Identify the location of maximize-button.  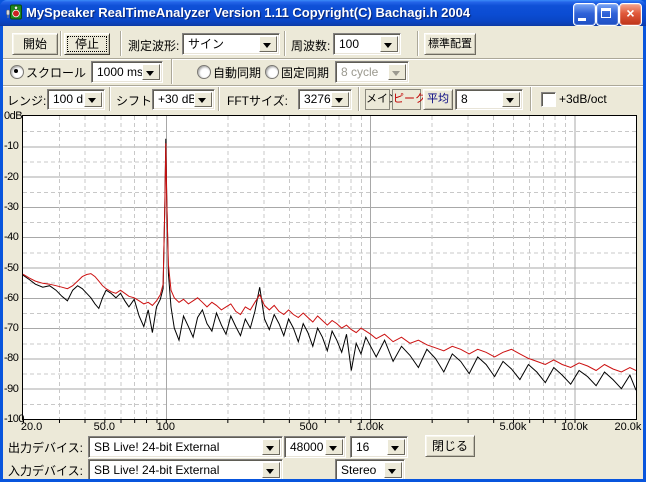
(607, 14).